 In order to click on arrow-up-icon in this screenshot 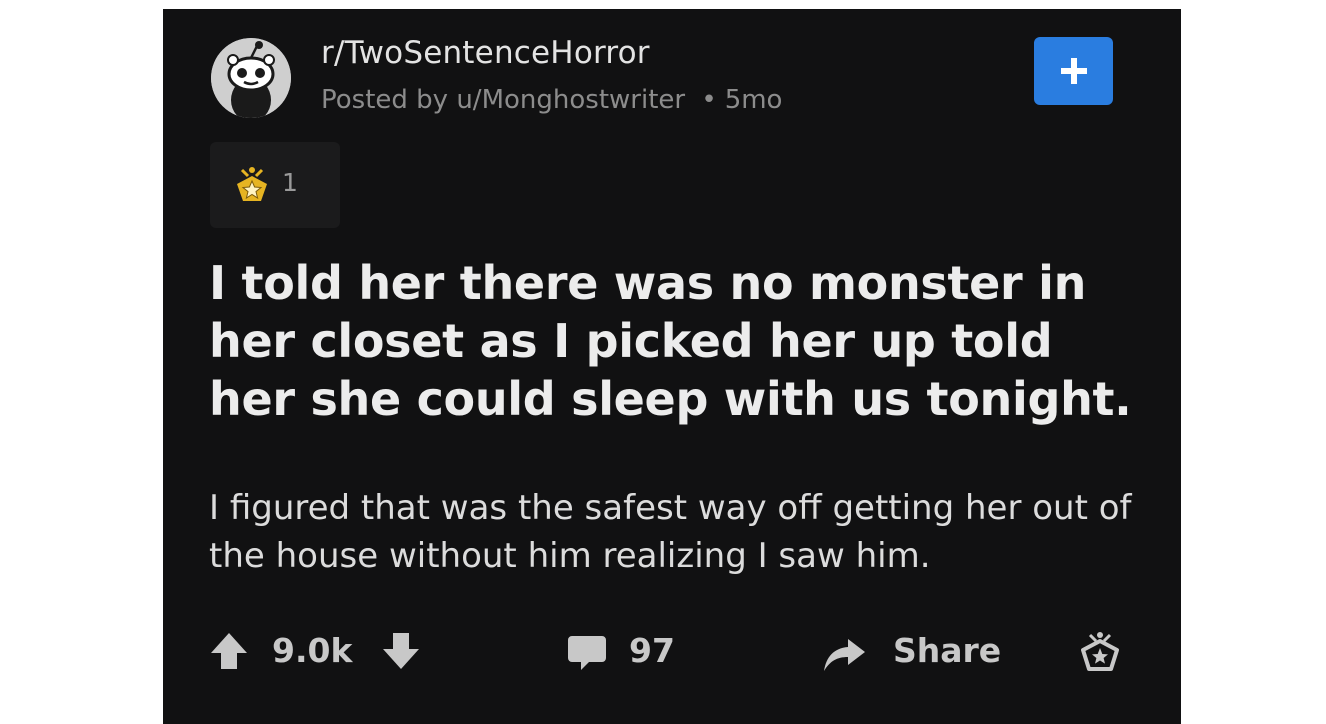, I will do `click(229, 651)`.